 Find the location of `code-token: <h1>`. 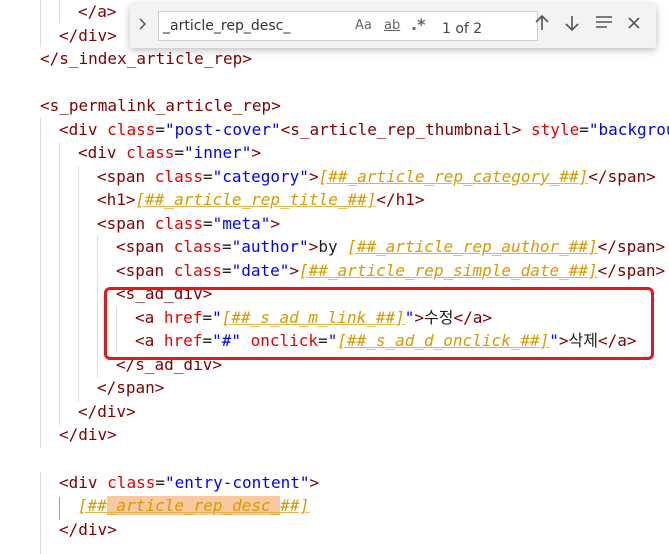

code-token: <h1> is located at coordinates (116, 199).